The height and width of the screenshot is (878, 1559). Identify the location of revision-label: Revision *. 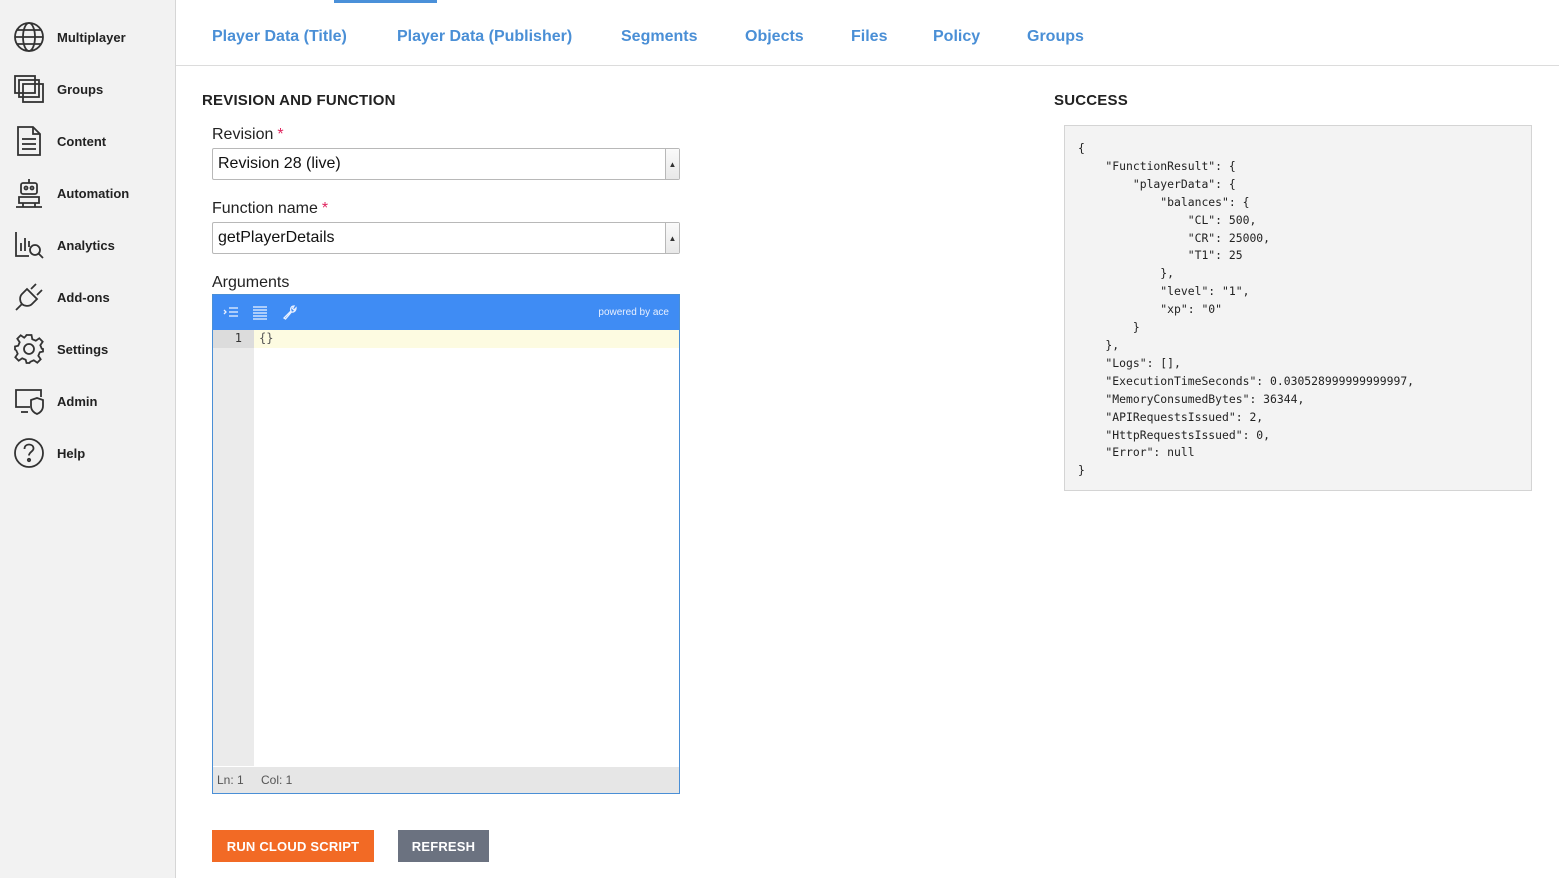
(248, 135).